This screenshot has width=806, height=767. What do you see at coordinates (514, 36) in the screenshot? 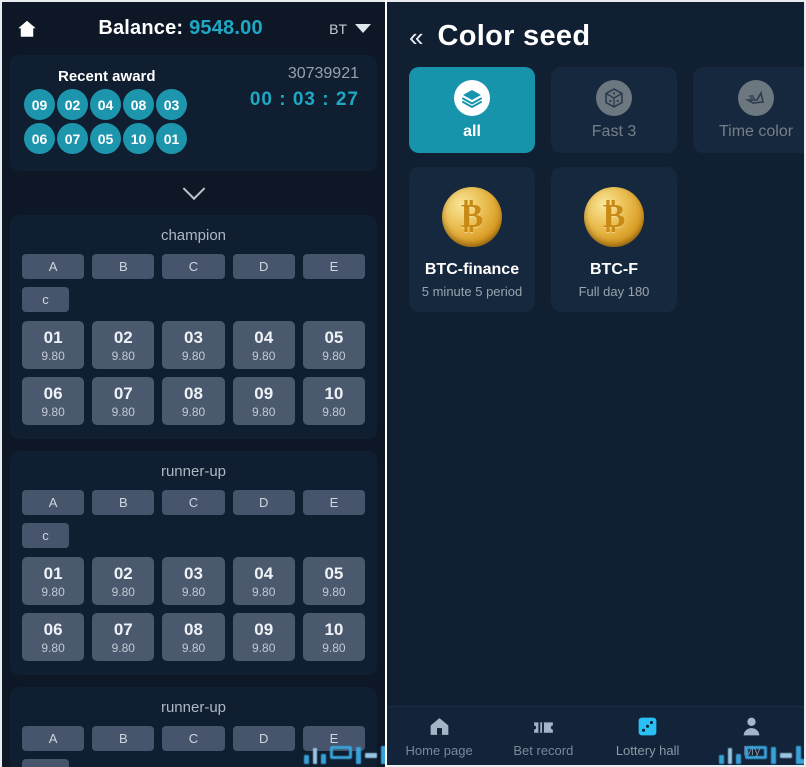
I see `page-title: Color seed` at bounding box center [514, 36].